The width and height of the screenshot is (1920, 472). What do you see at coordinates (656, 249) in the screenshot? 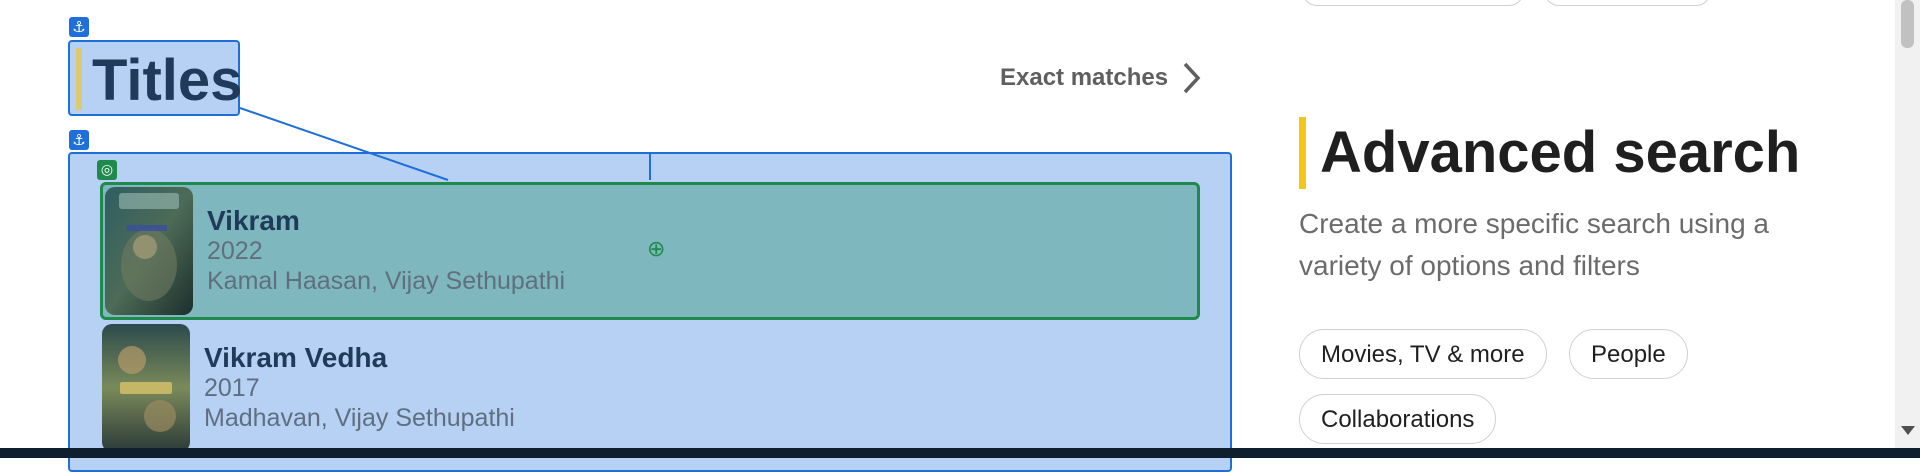
I see `crosshair-icon: ⊕` at bounding box center [656, 249].